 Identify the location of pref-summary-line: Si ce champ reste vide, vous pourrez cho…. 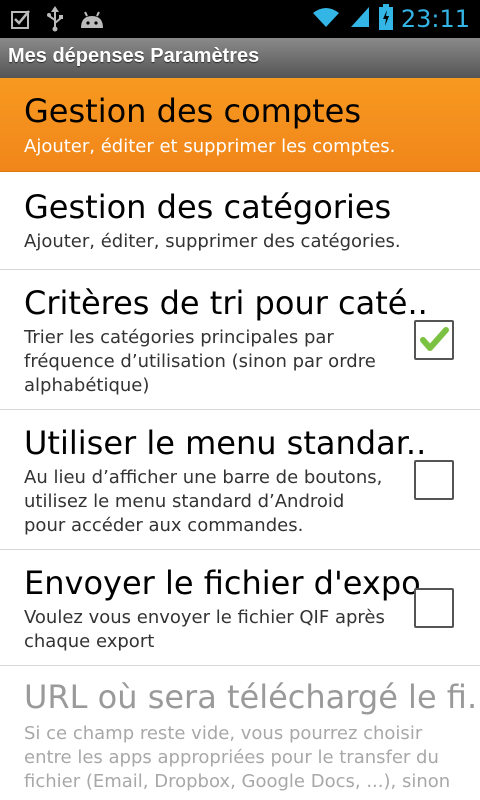
(223, 733).